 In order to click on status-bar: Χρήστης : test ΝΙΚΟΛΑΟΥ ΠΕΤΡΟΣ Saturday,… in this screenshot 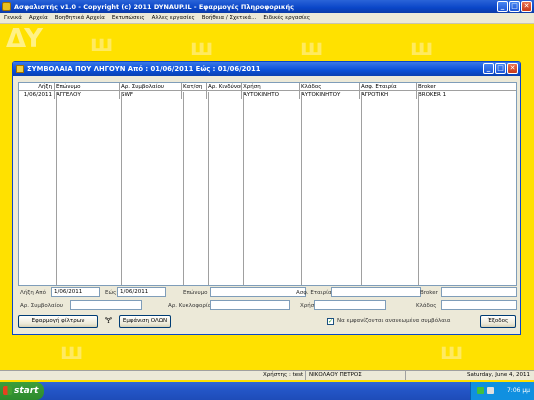, I will do `click(267, 375)`.